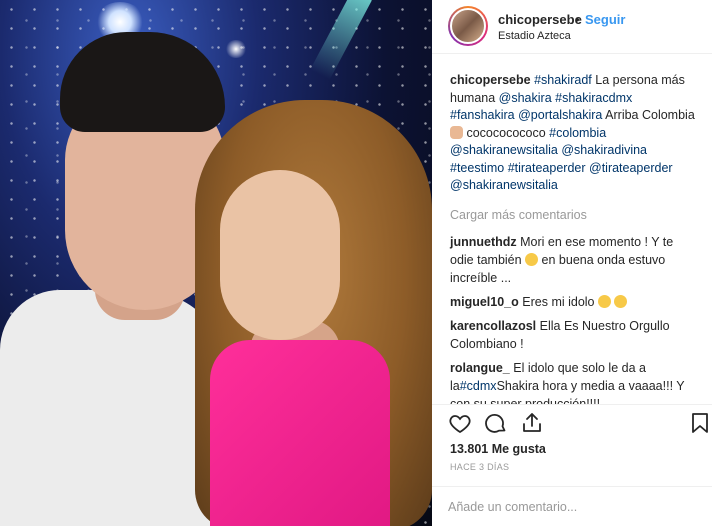  I want to click on comment-input, so click(573, 507).